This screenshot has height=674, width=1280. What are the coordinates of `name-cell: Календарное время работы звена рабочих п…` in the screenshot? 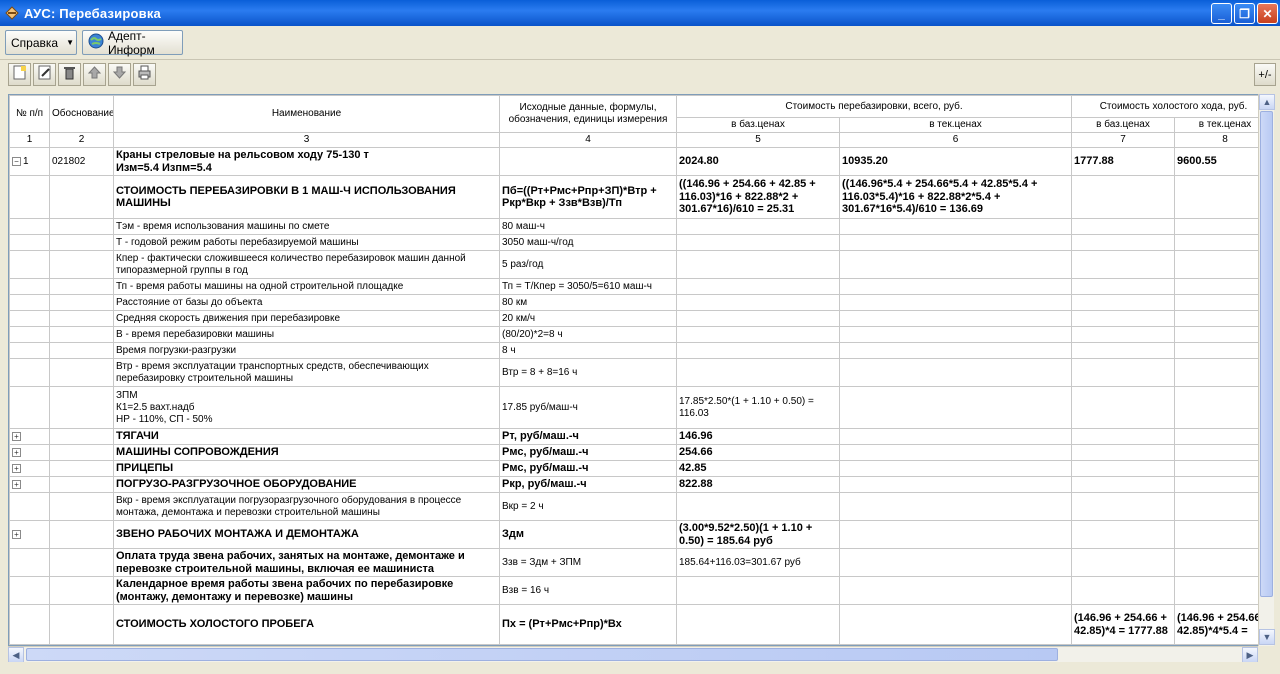 It's located at (306, 590).